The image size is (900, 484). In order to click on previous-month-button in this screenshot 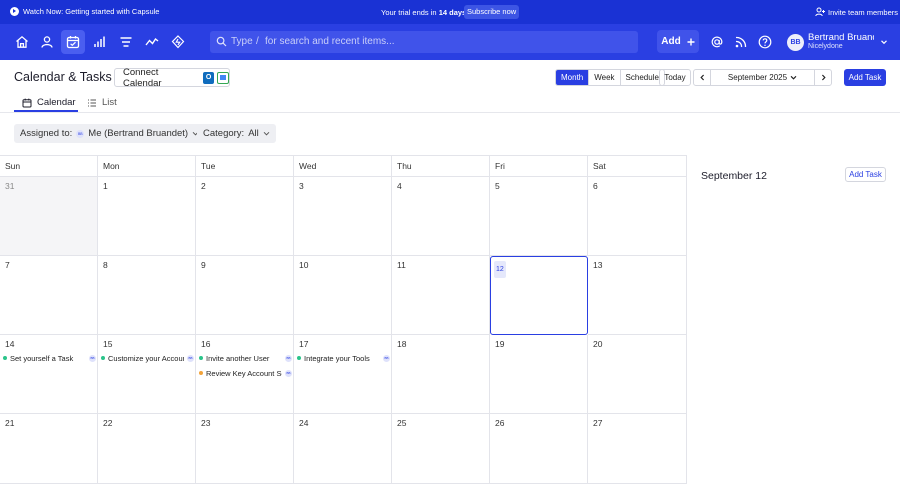, I will do `click(702, 77)`.